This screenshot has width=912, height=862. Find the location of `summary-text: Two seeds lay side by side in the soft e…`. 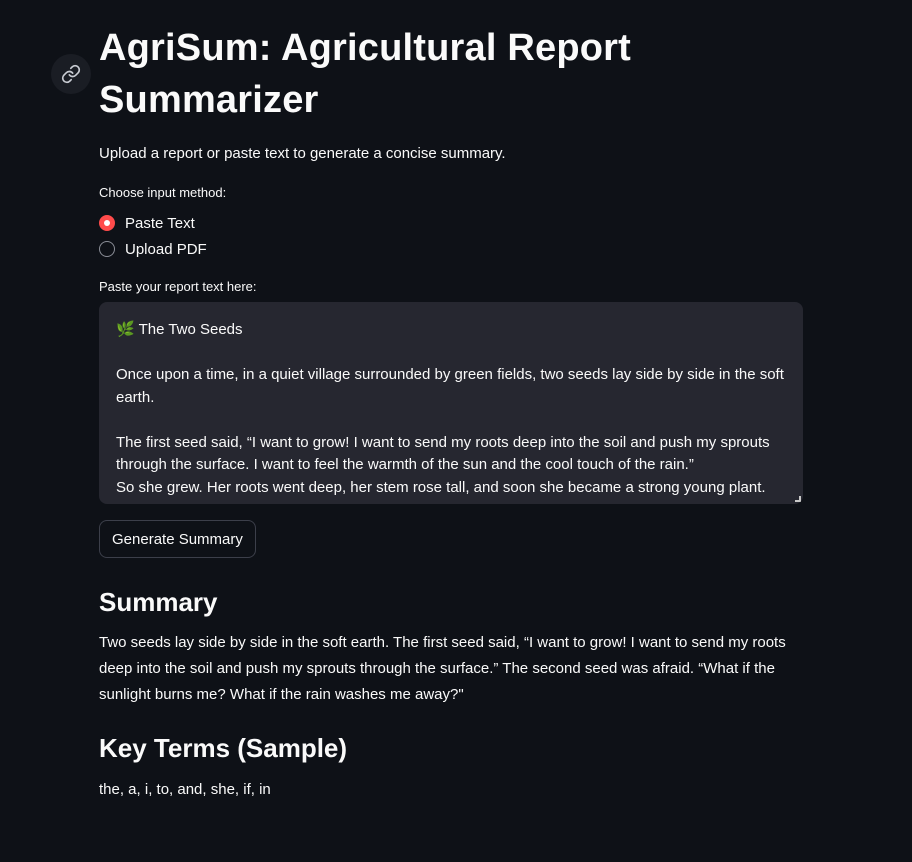

summary-text: Two seeds lay side by side in the soft e… is located at coordinates (442, 668).